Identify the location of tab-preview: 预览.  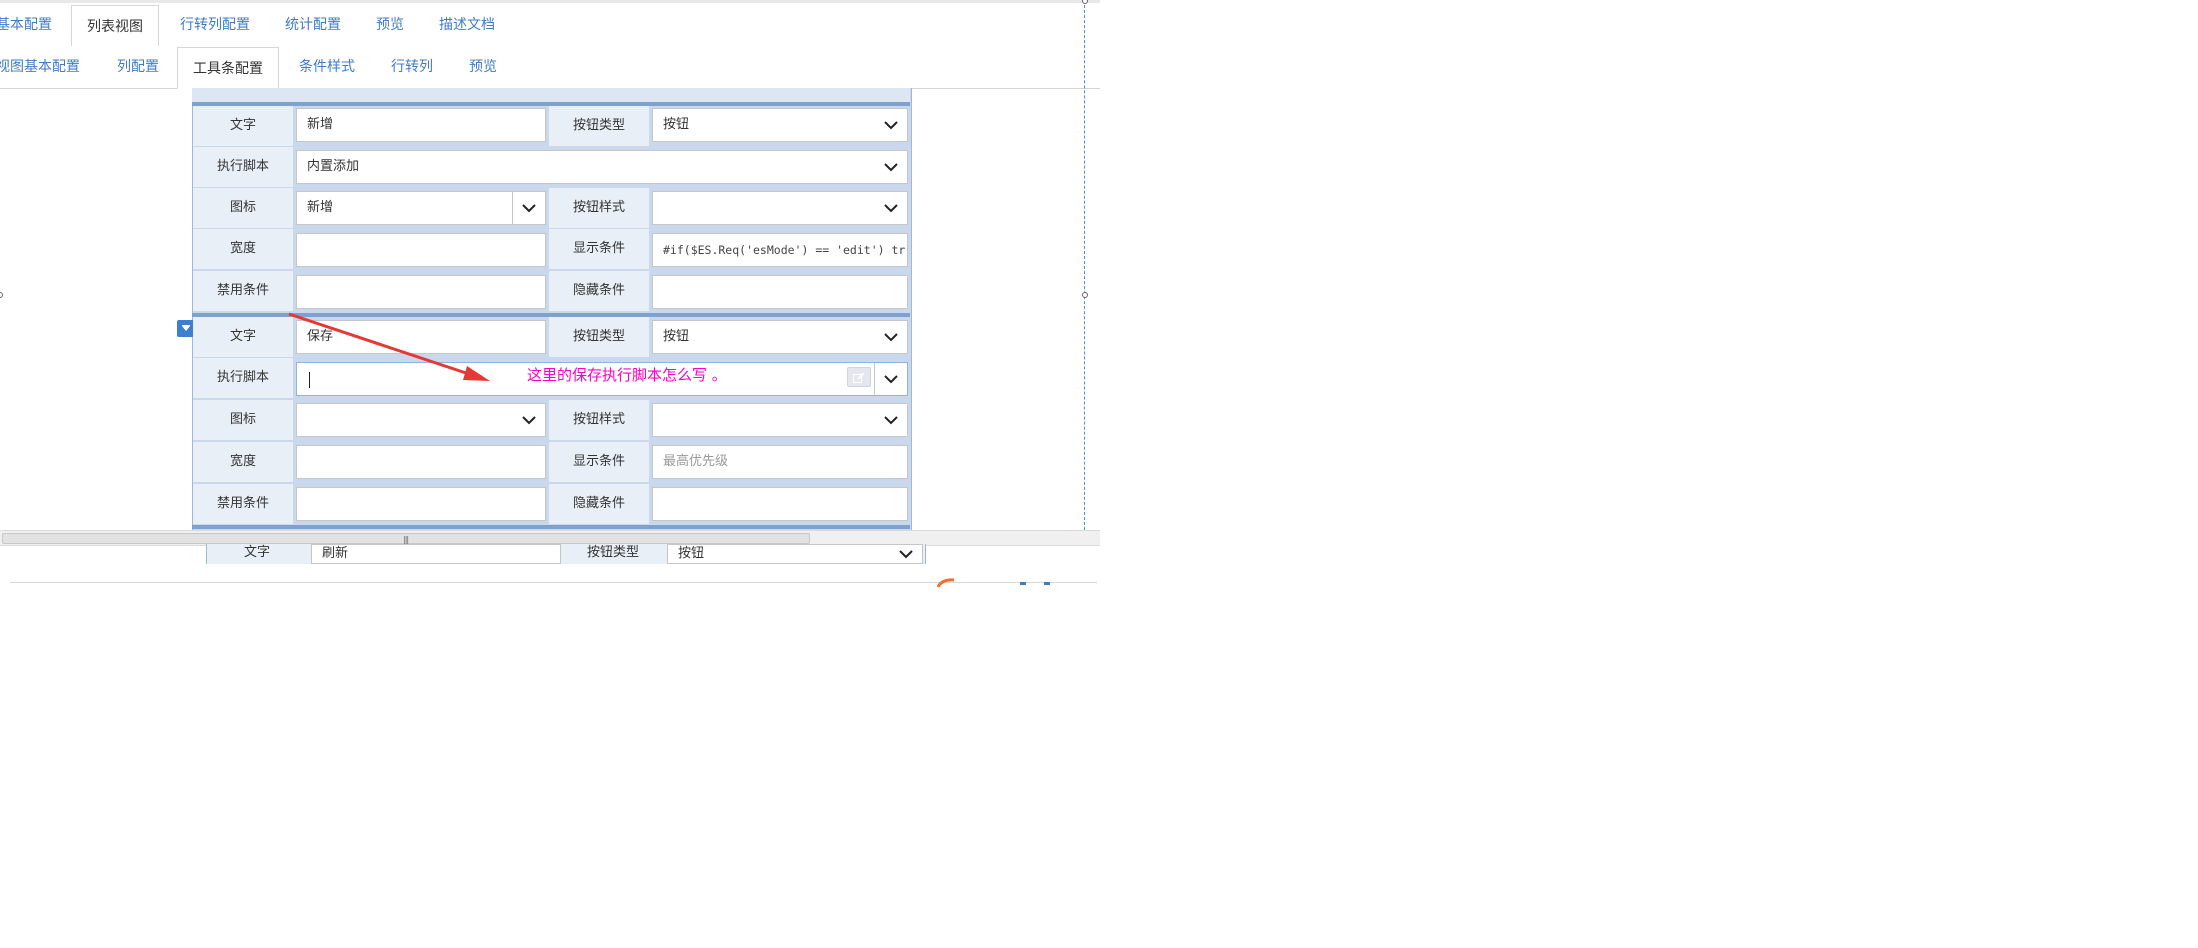
(390, 25).